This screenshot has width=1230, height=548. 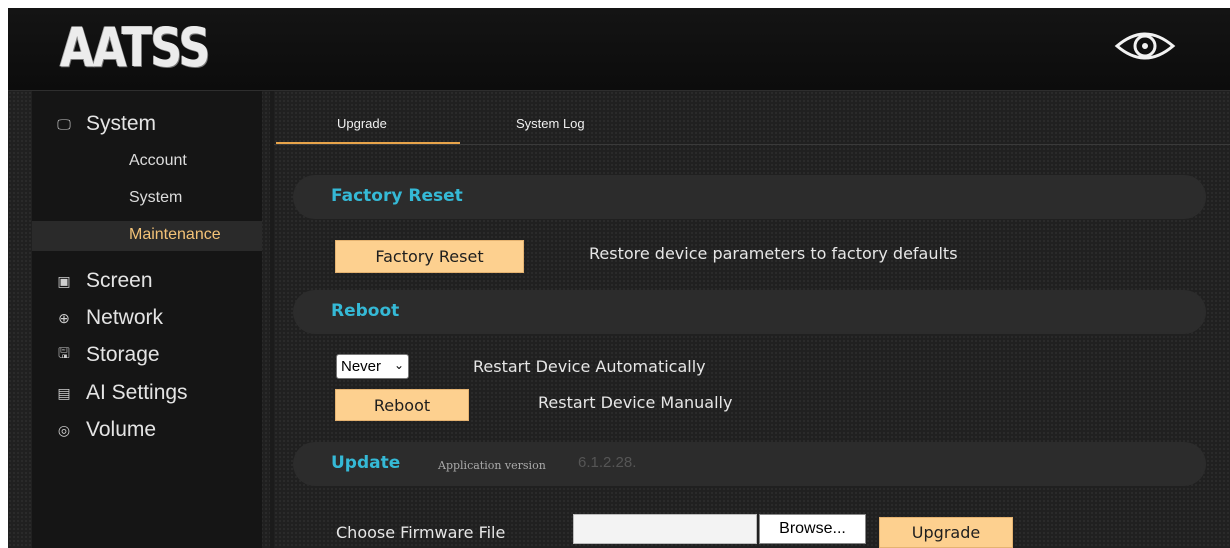 I want to click on document-icon: ▤, so click(x=64, y=392).